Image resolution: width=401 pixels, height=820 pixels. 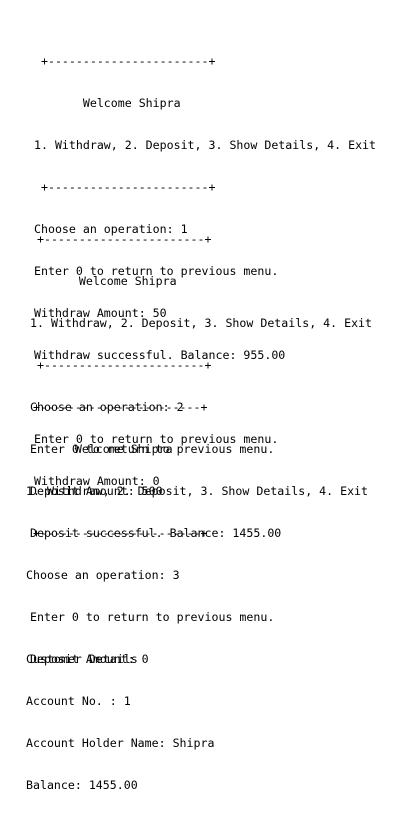 What do you see at coordinates (120, 743) in the screenshot?
I see `account-holder-name: Account Holder Name: Shipra` at bounding box center [120, 743].